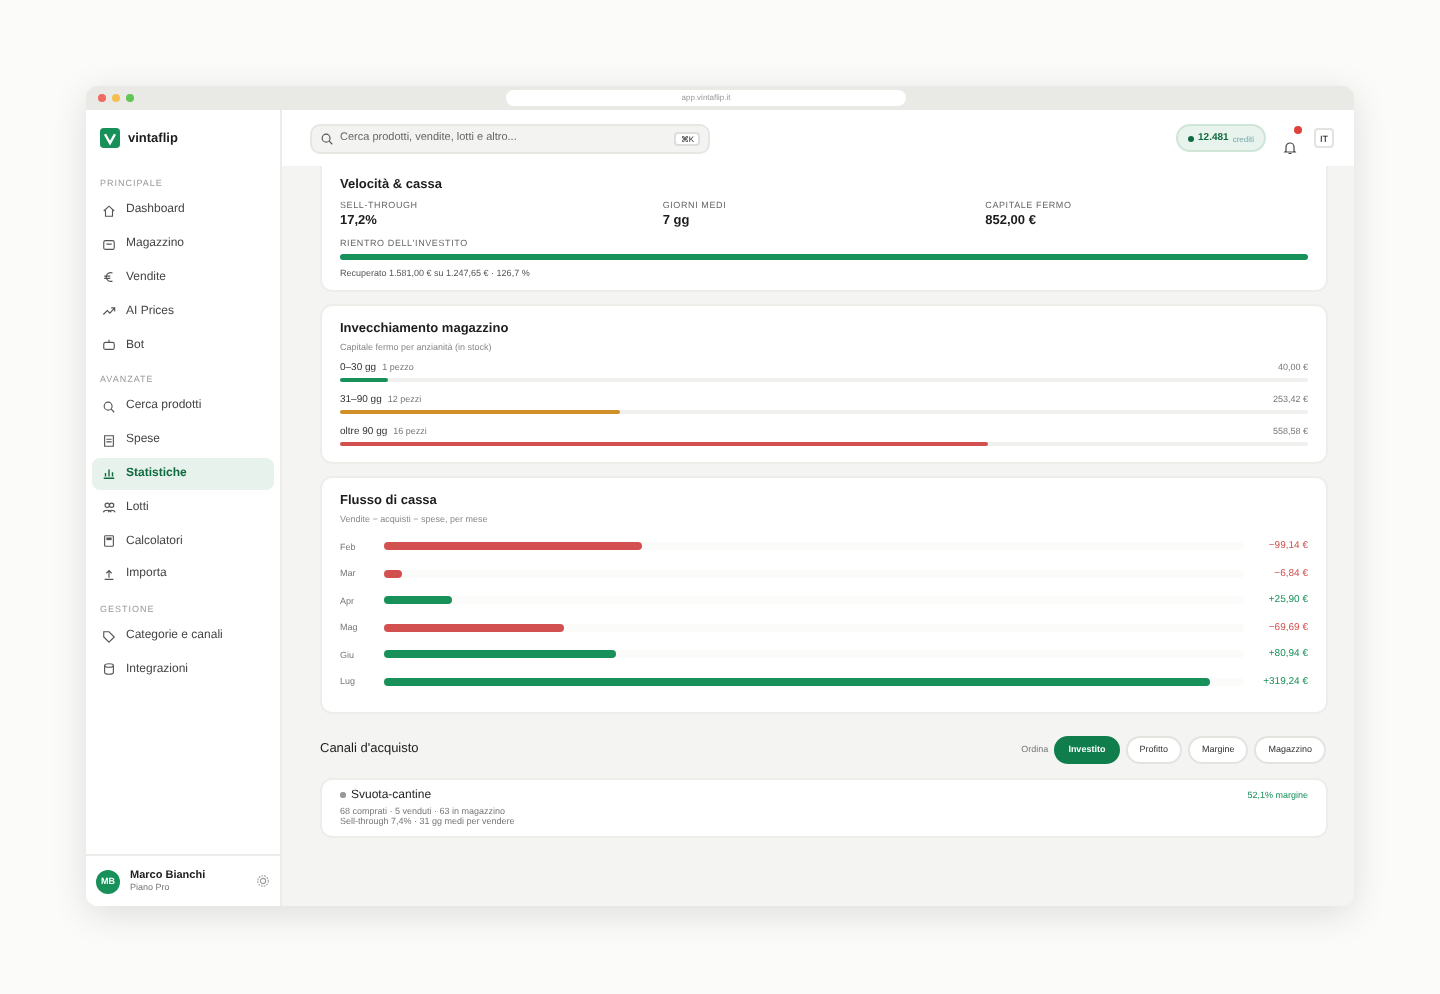 The image size is (1440, 994). What do you see at coordinates (109, 440) in the screenshot?
I see `receipt-icon` at bounding box center [109, 440].